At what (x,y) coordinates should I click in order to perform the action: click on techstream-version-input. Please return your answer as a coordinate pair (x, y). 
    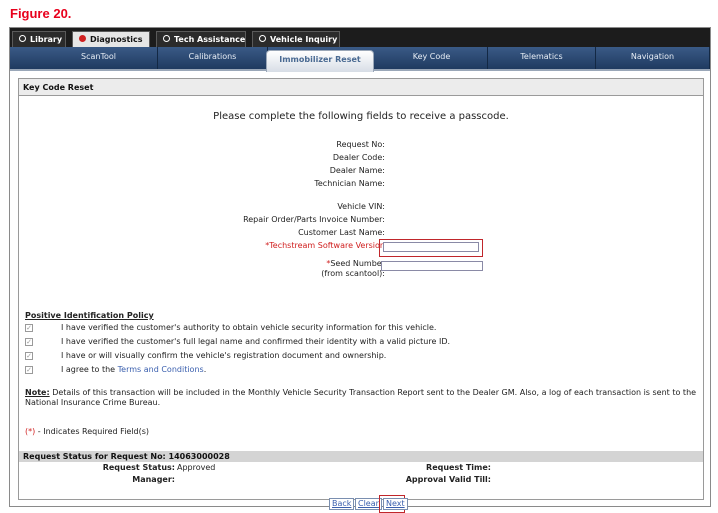
    Looking at the image, I should click on (431, 247).